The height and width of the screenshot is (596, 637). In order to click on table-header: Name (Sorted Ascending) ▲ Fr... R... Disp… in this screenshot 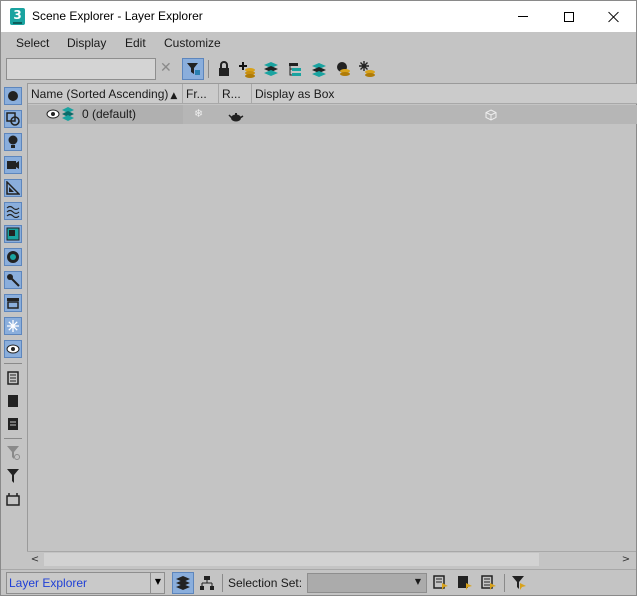, I will do `click(332, 94)`.